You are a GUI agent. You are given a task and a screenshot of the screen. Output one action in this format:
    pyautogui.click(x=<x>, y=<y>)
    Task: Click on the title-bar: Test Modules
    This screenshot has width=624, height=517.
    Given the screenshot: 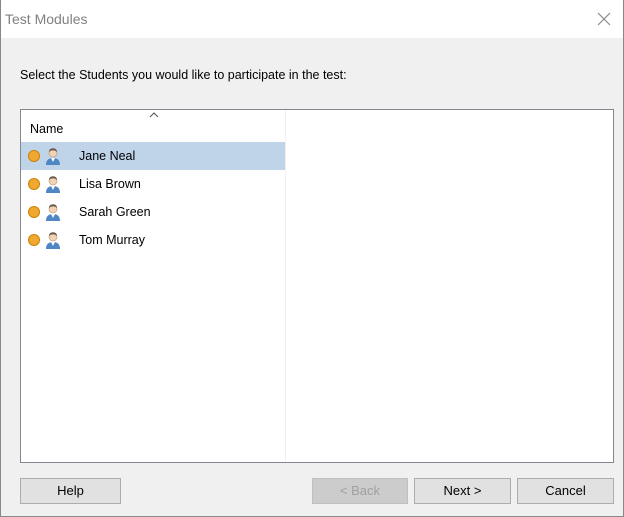 What is the action you would take?
    pyautogui.click(x=312, y=19)
    